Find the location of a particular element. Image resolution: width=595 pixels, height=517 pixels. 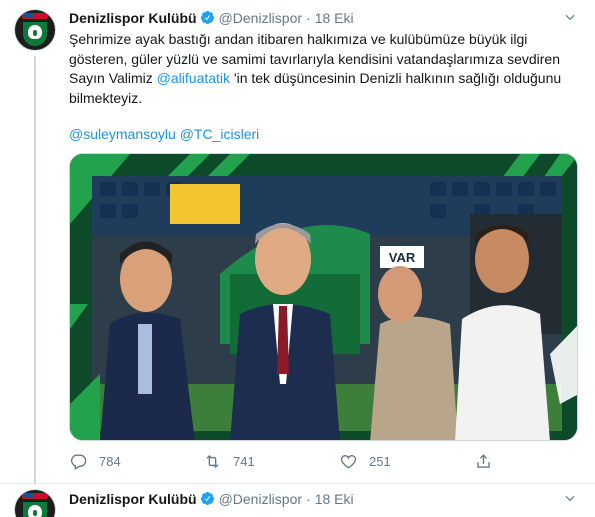

retweet-icon is located at coordinates (212, 461).